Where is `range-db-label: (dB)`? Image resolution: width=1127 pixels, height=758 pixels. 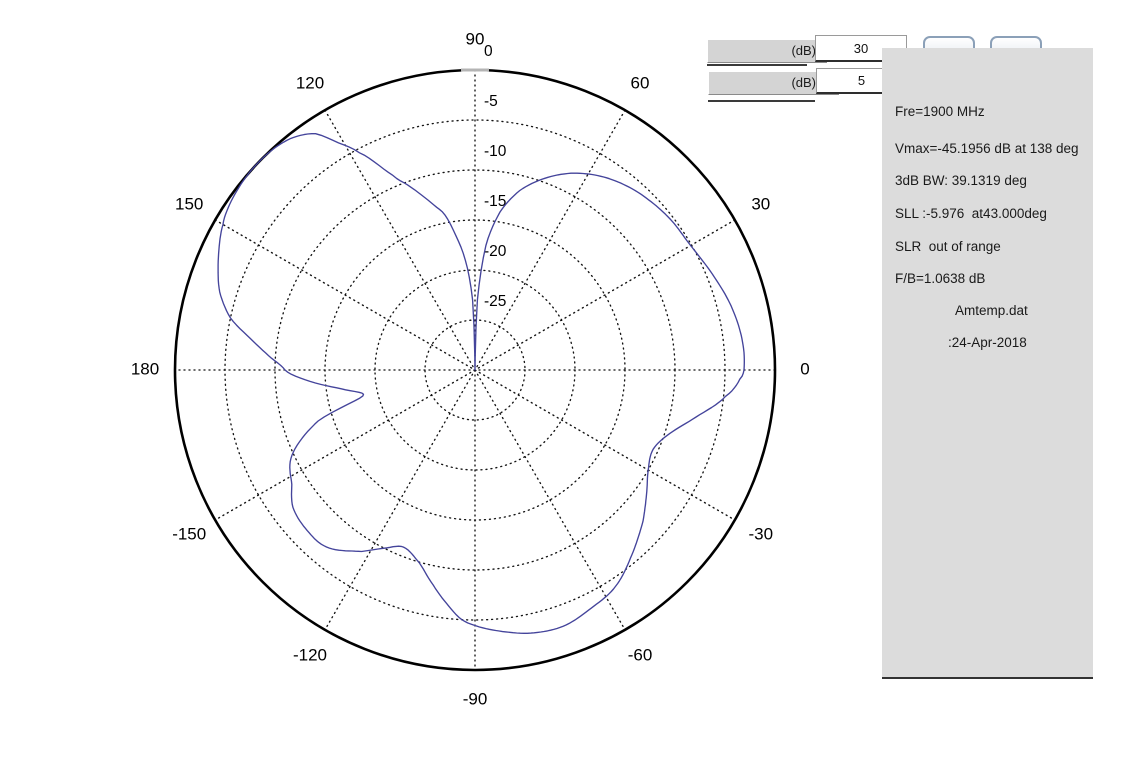
range-db-label: (dB) is located at coordinates (767, 51).